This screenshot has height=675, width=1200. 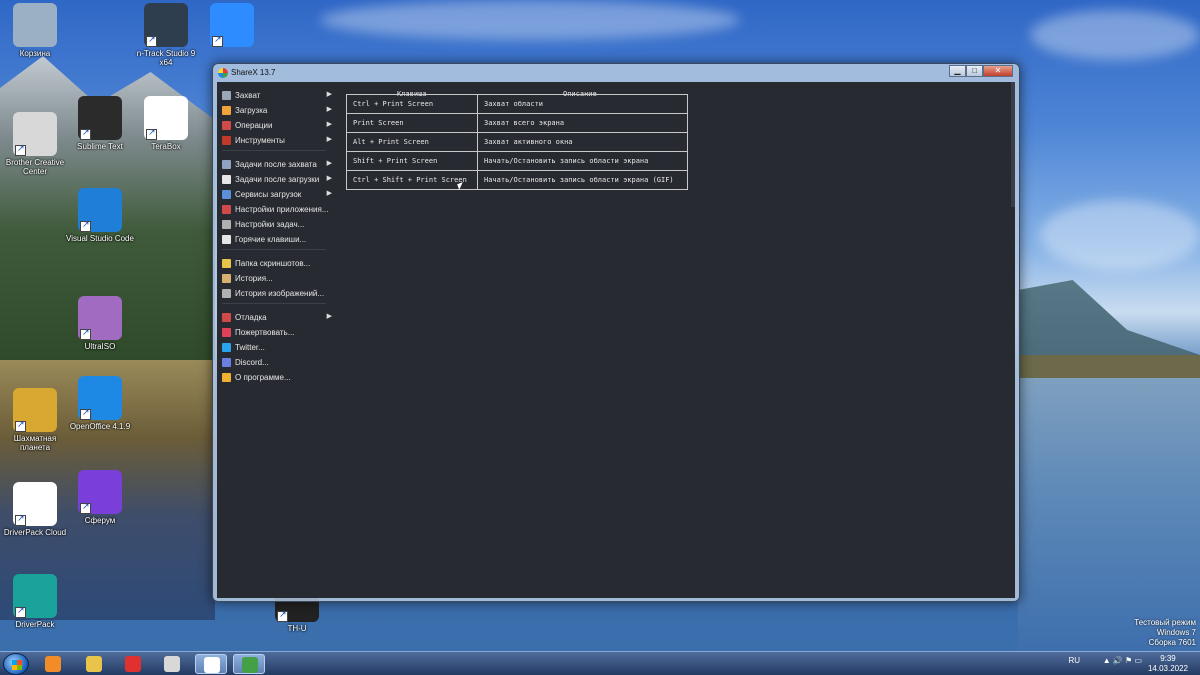 What do you see at coordinates (1122, 660) in the screenshot?
I see `tray-icons: ▲ 🔊 ⚑ ▭` at bounding box center [1122, 660].